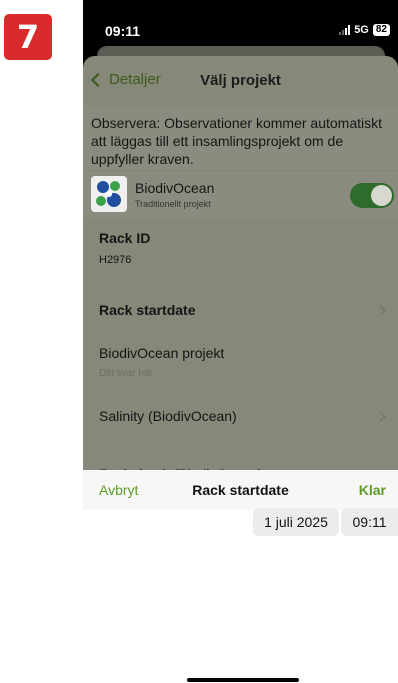 The width and height of the screenshot is (398, 683). I want to click on picker-title: Rack startdate, so click(240, 490).